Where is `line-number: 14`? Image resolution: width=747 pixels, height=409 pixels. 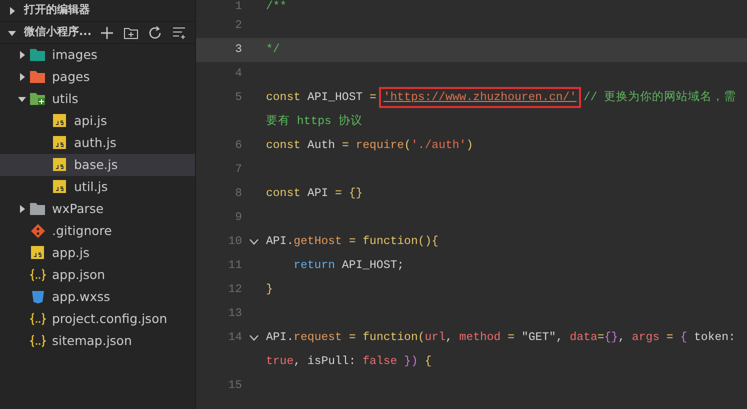
line-number: 14 is located at coordinates (235, 337).